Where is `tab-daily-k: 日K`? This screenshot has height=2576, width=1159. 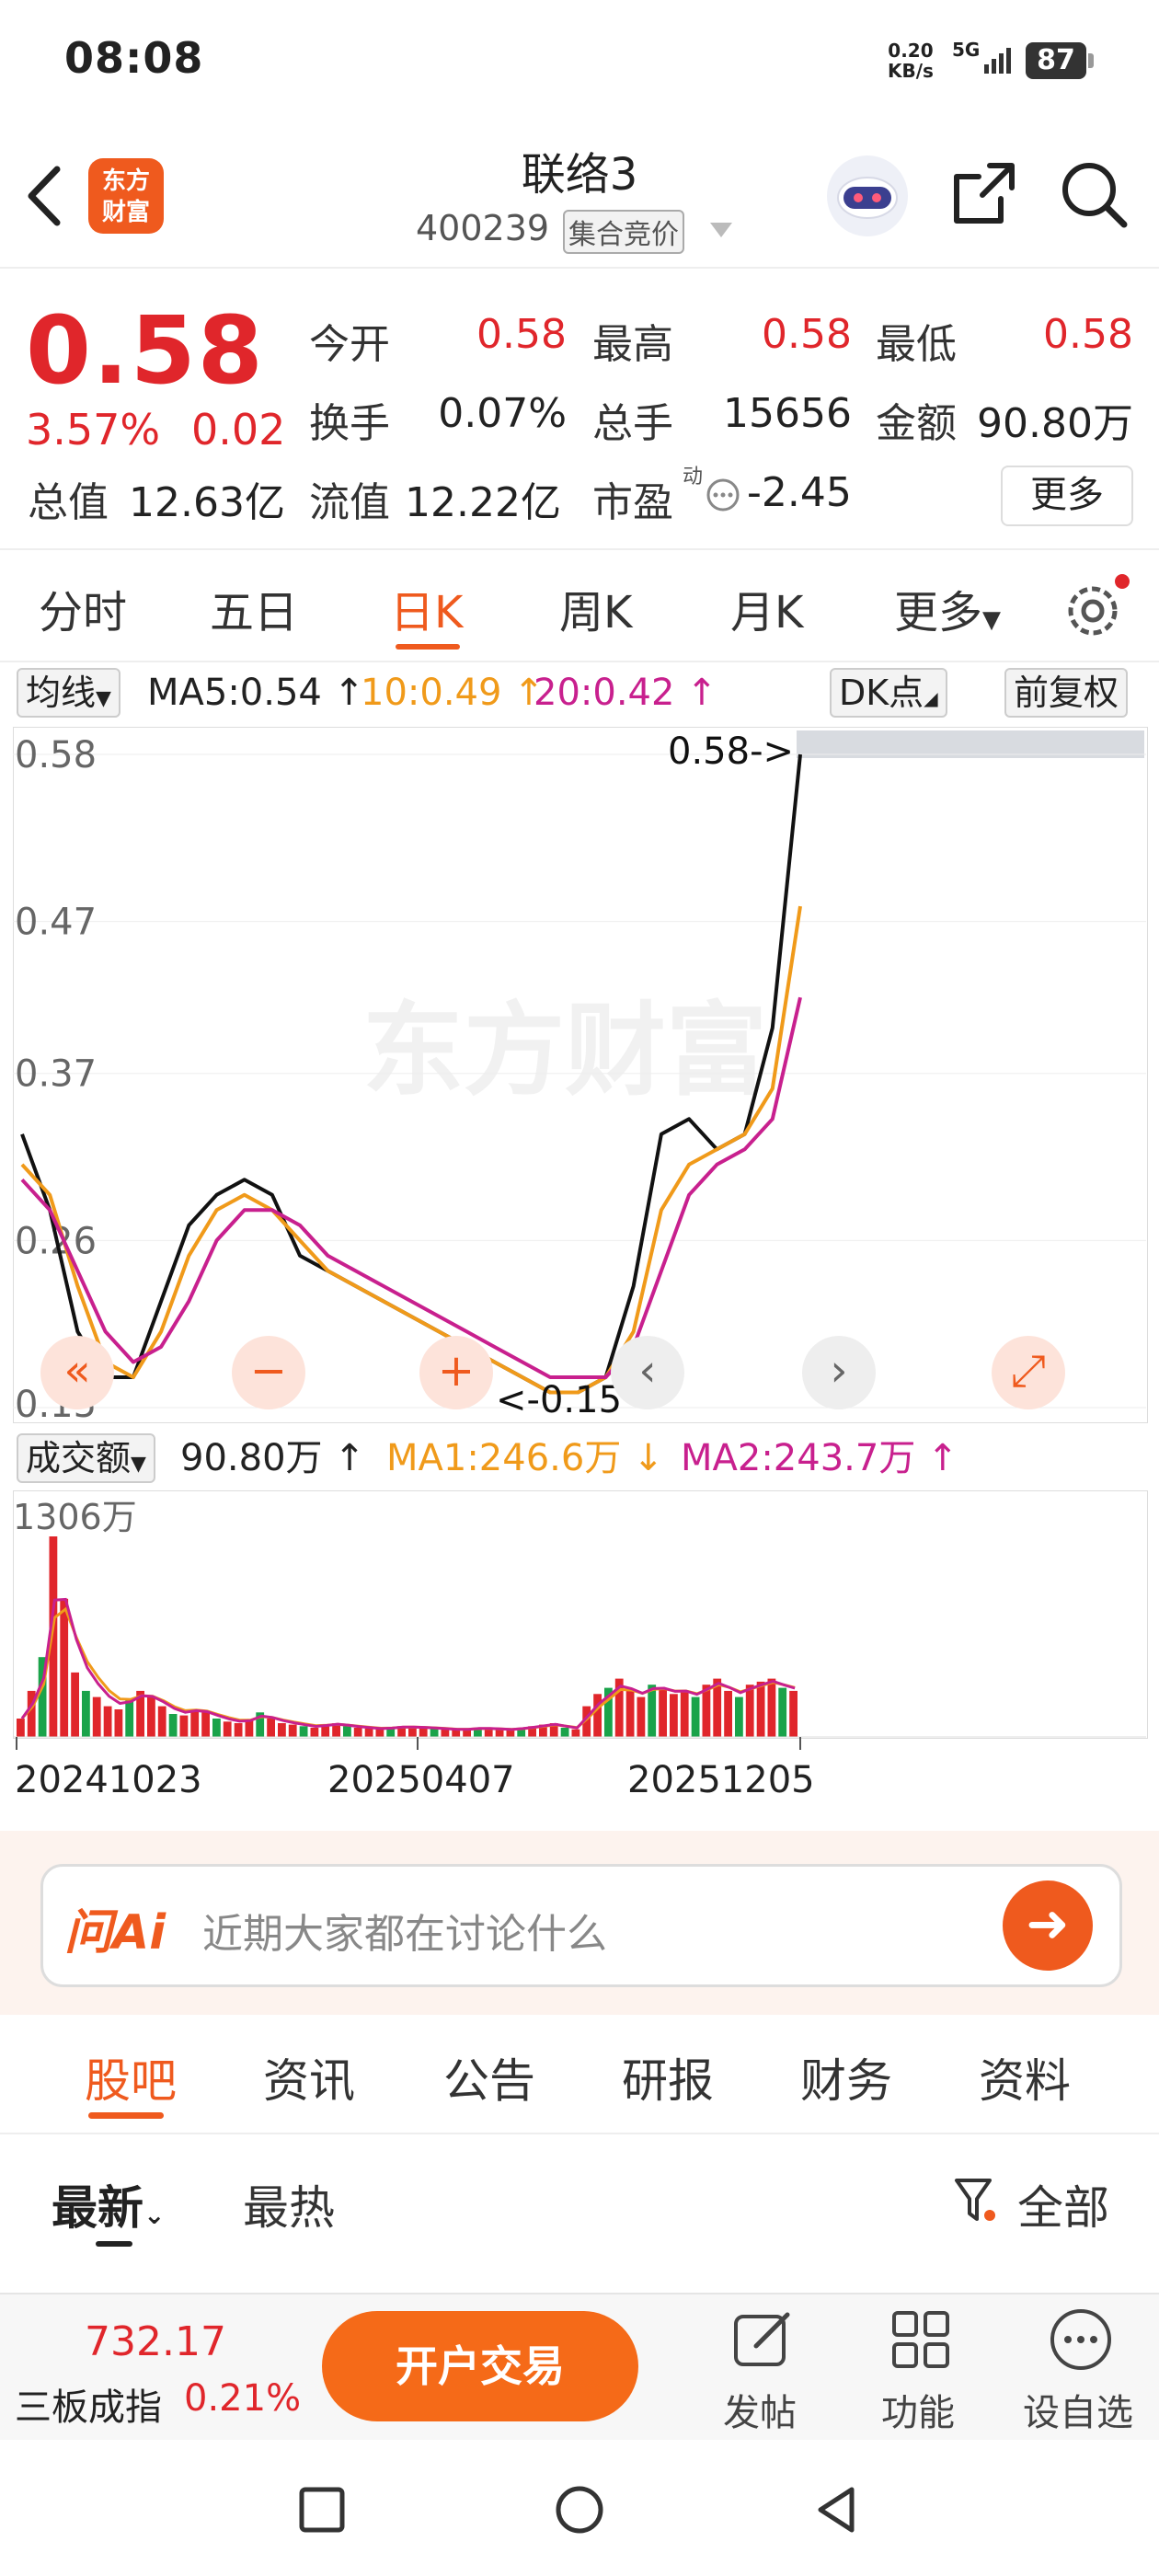 tab-daily-k: 日K is located at coordinates (426, 608).